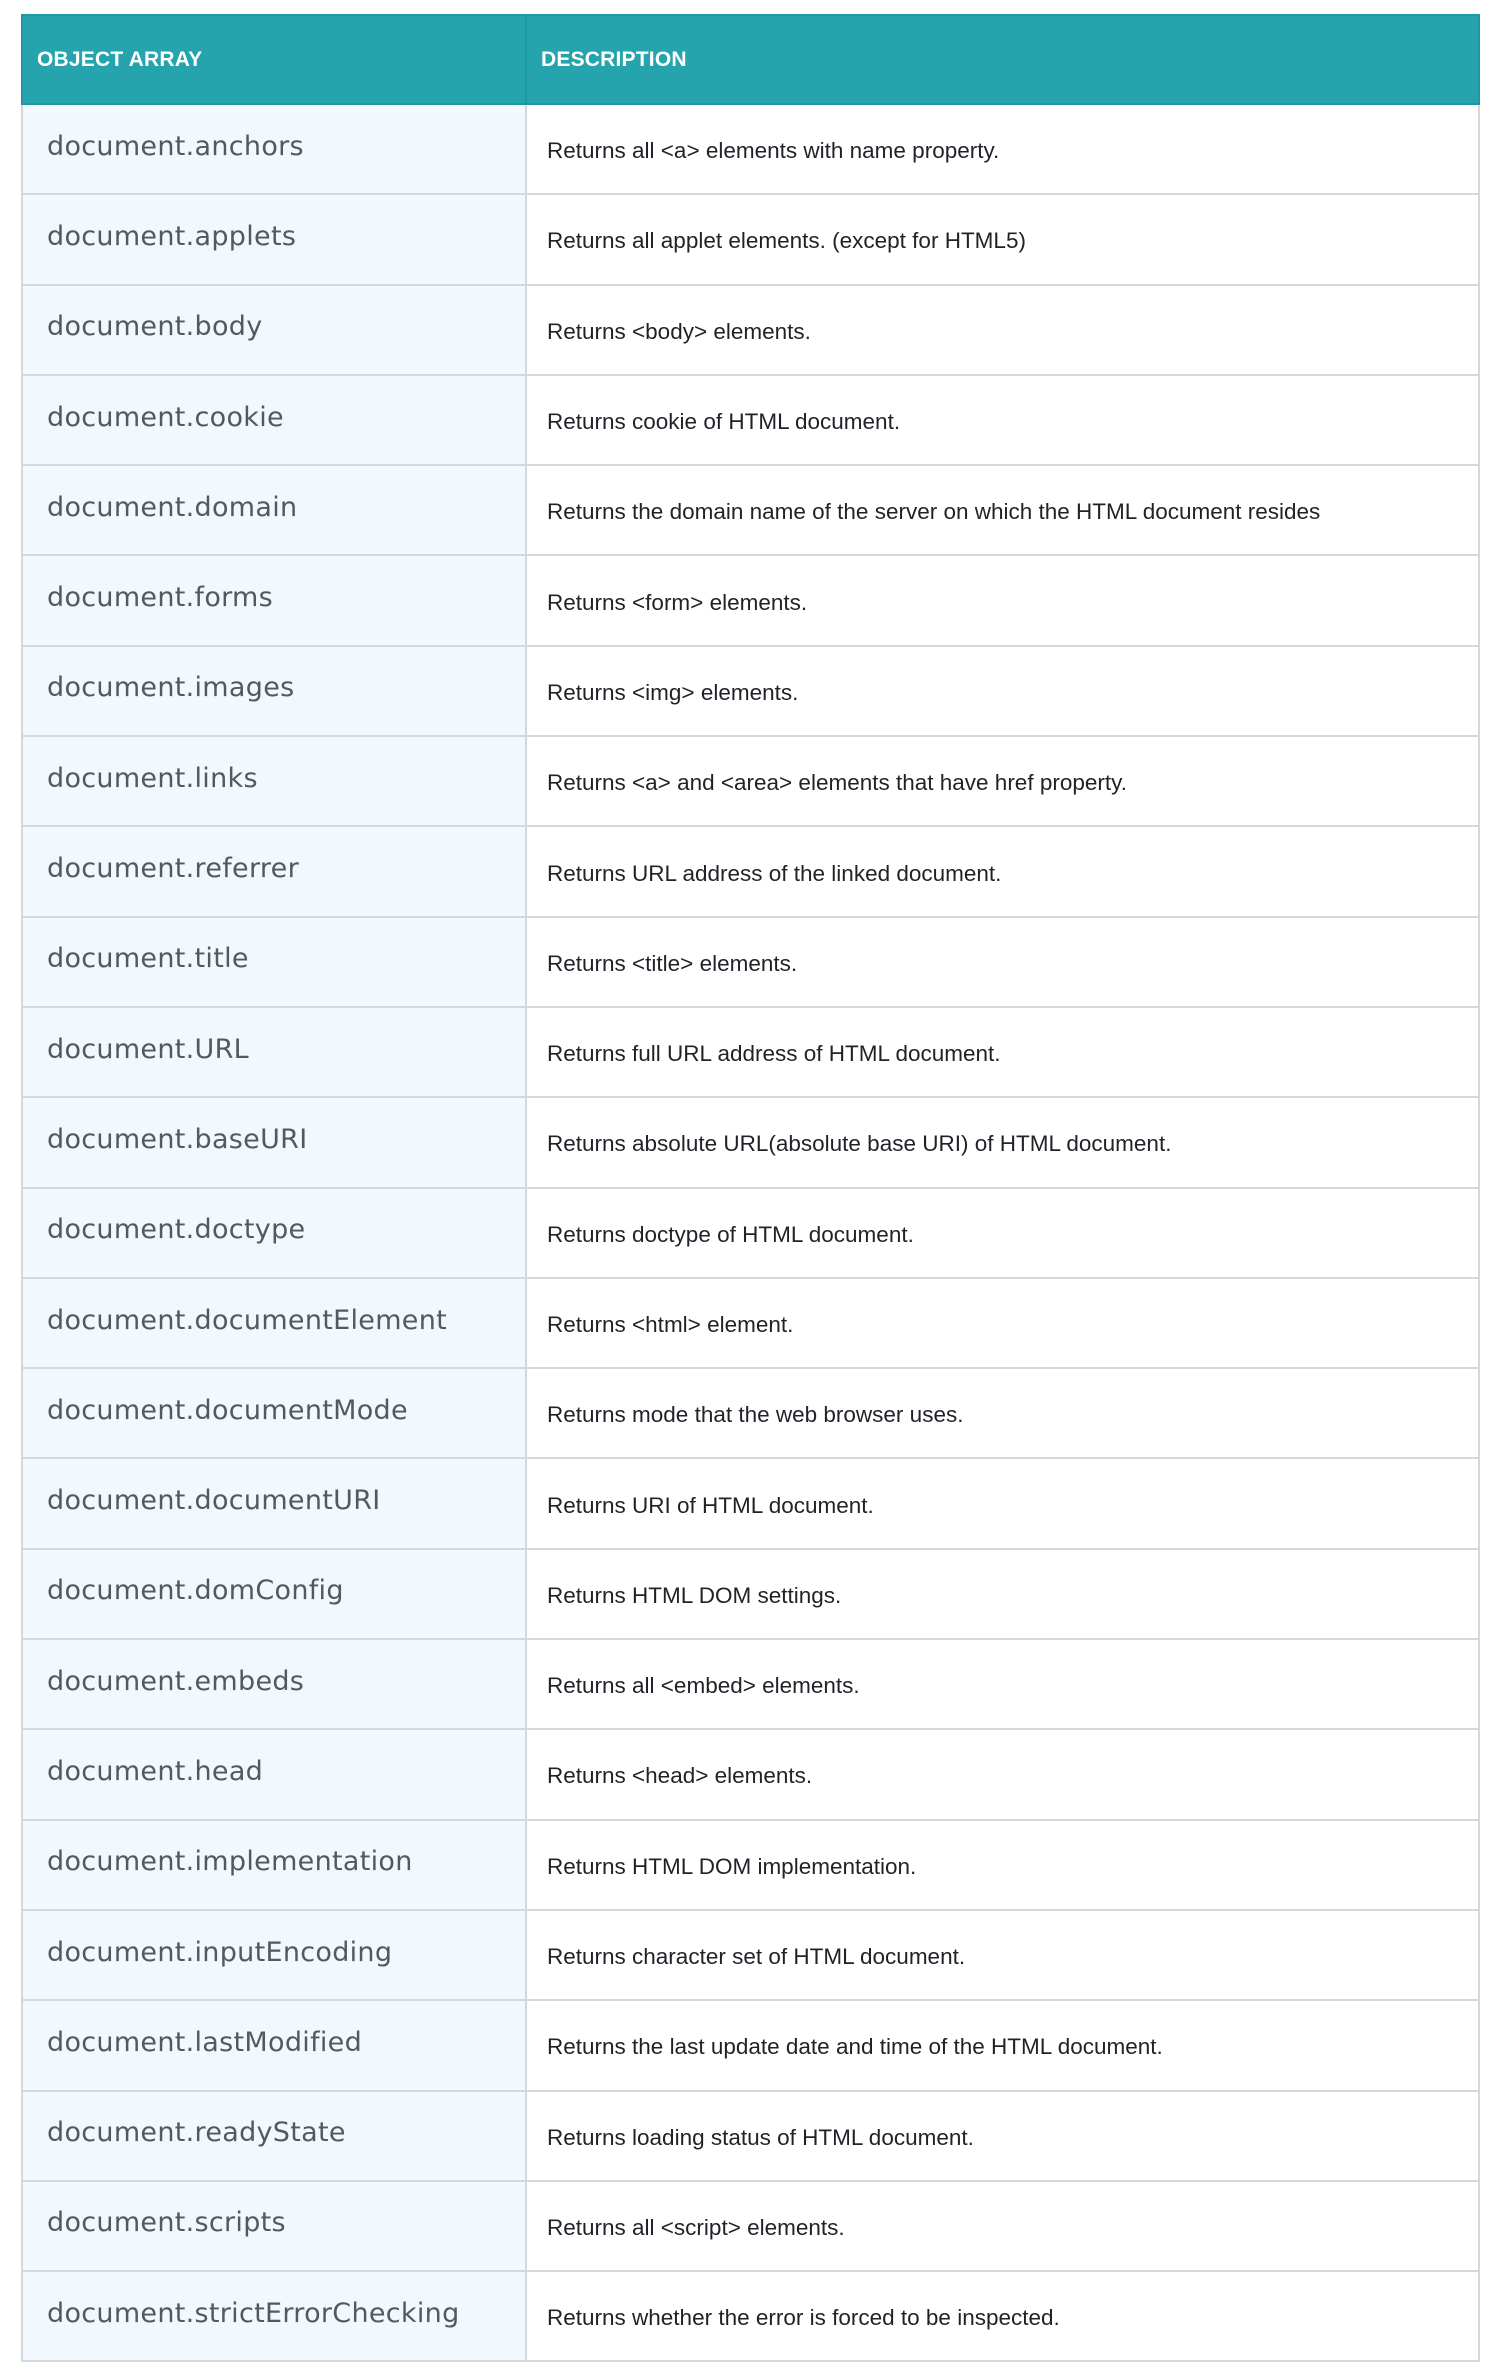 This screenshot has width=1500, height=2371. I want to click on description-cell: Returns cookie of HTML document., so click(1002, 420).